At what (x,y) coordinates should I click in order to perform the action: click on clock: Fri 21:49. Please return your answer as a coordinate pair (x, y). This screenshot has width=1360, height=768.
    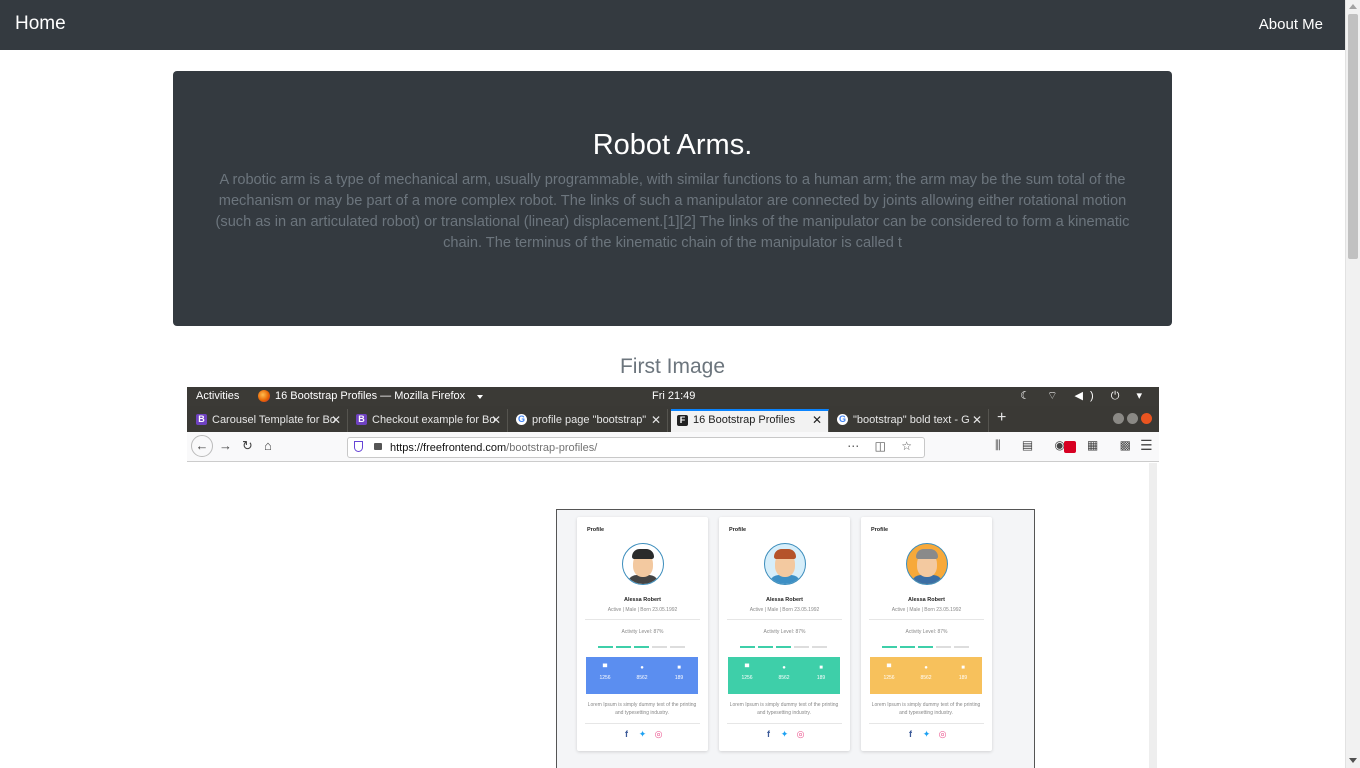
    Looking at the image, I should click on (674, 396).